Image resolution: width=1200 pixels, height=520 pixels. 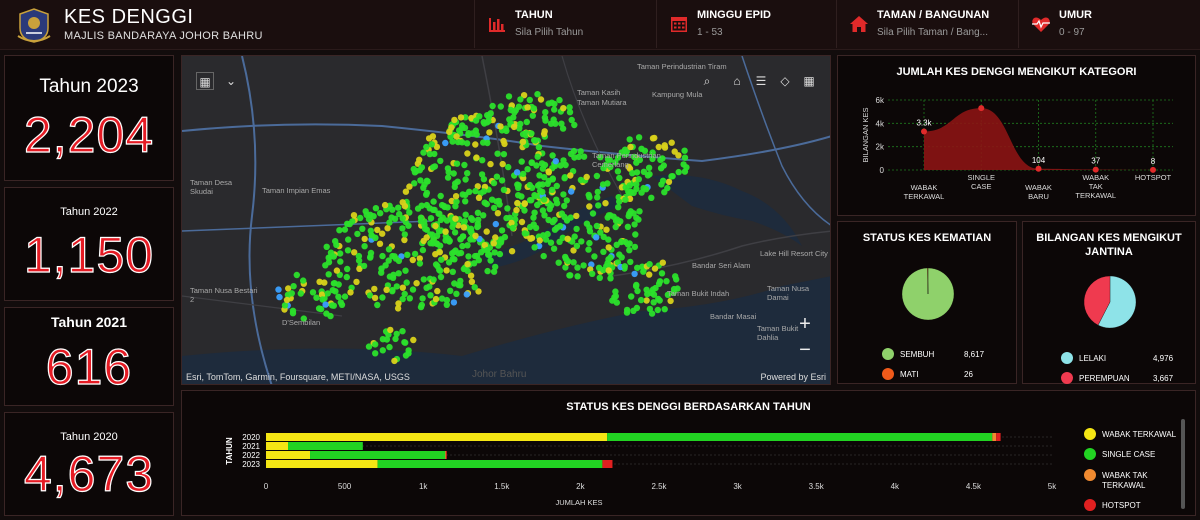 What do you see at coordinates (734, 15) in the screenshot?
I see `filter-minggu-label: MINGGU EPID` at bounding box center [734, 15].